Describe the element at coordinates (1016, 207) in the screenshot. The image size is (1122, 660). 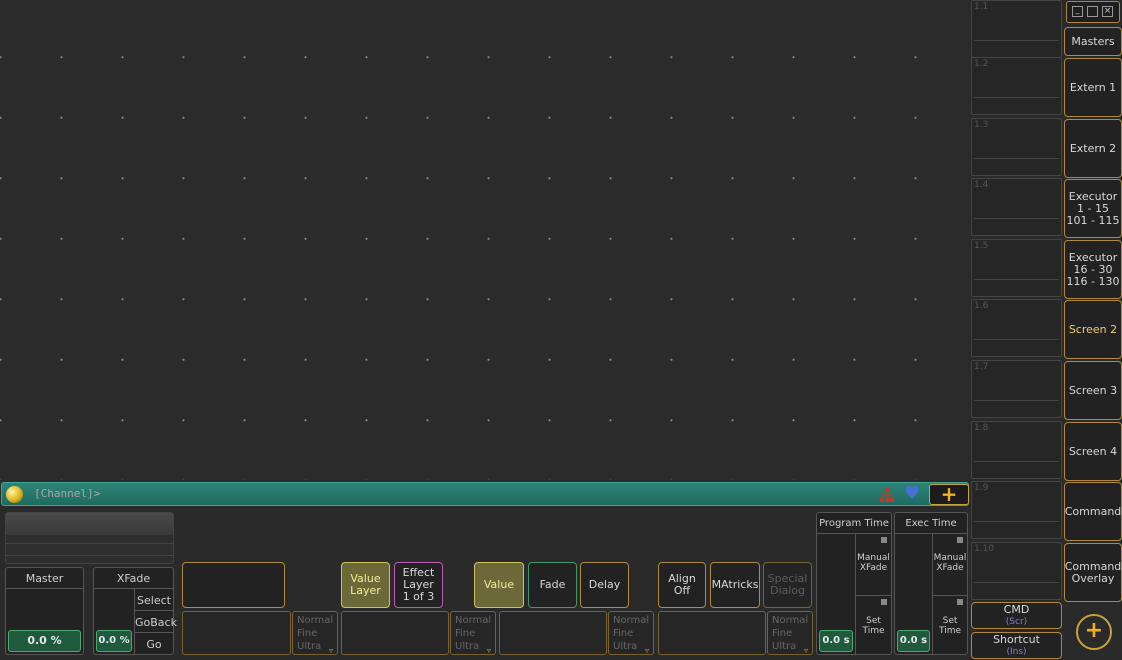
I see `view-slot: 1.4` at that location.